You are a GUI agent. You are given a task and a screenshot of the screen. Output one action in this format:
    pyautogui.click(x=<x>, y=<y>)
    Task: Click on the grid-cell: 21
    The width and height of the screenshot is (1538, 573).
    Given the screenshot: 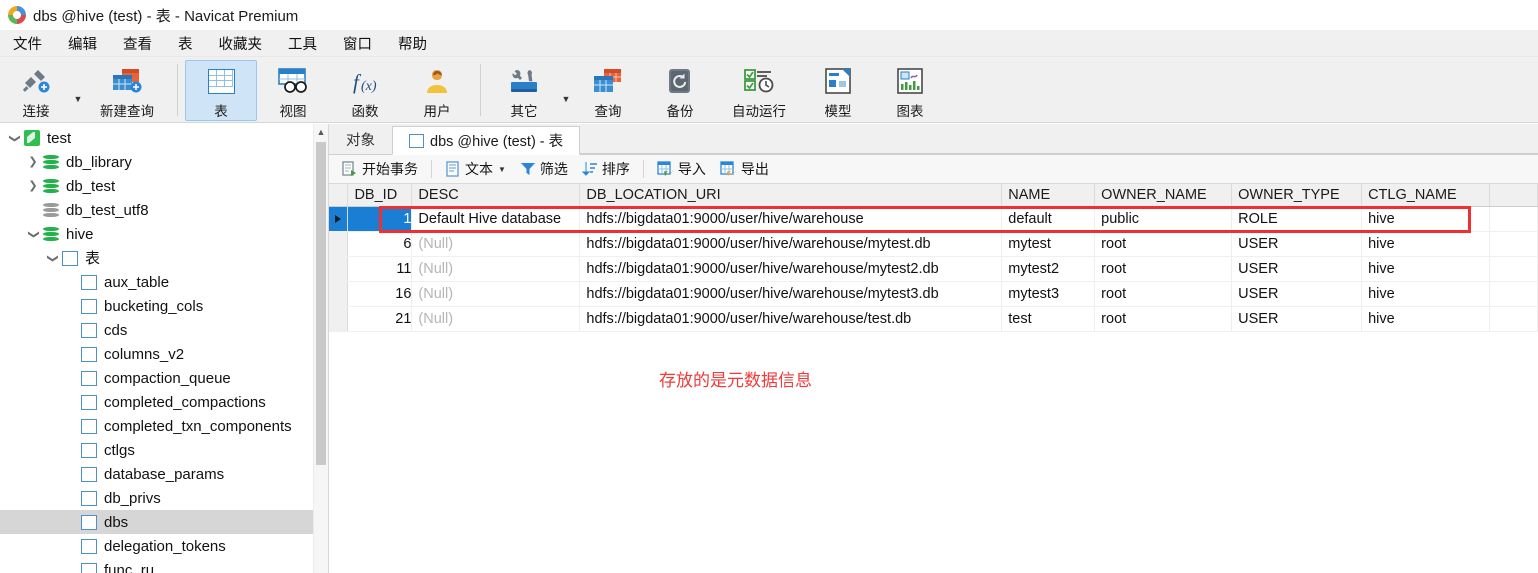 What is the action you would take?
    pyautogui.click(x=380, y=319)
    